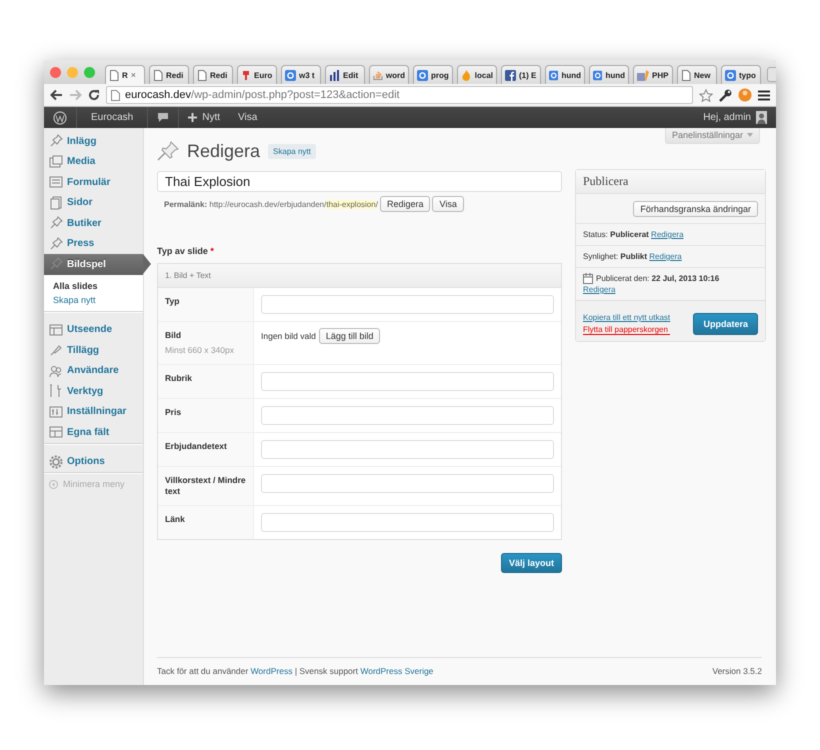  Describe the element at coordinates (745, 95) in the screenshot. I see `extension-icon` at that location.